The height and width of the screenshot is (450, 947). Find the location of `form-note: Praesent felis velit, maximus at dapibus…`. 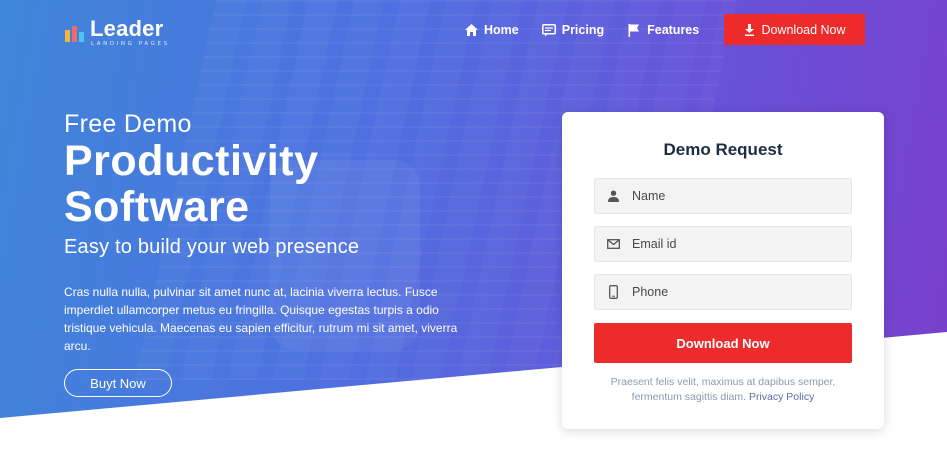

form-note: Praesent felis velit, maximus at dapibus… is located at coordinates (723, 390).